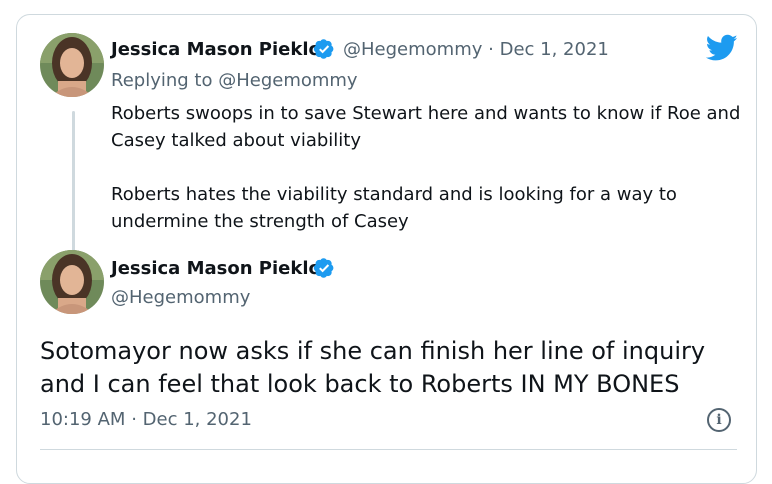 The image size is (772, 484). I want to click on reply-handle-date: @Hegemommy · Dec 1, 2021, so click(476, 49).